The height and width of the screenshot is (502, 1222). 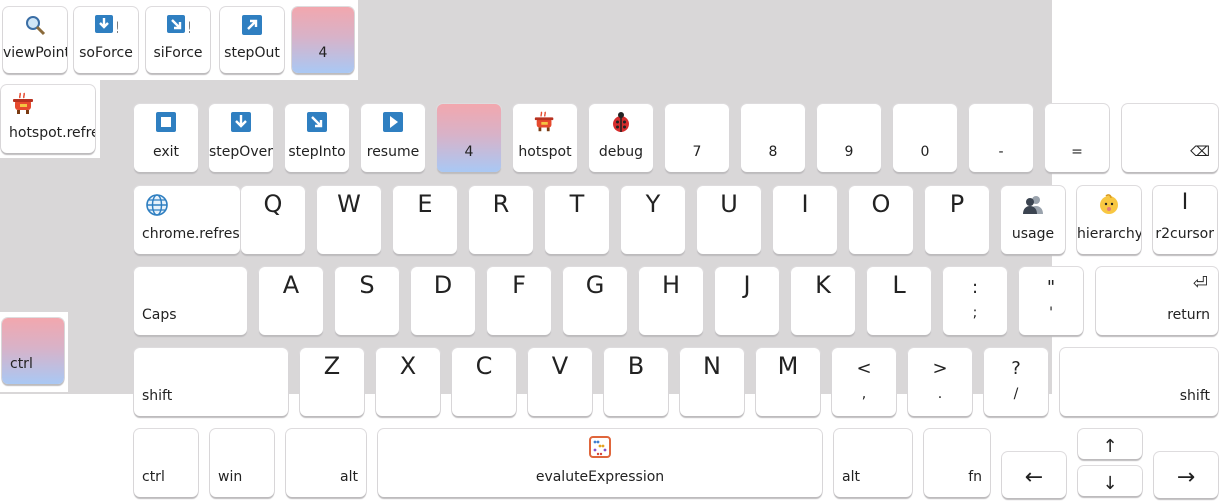 I want to click on key-x: X, so click(x=408, y=382).